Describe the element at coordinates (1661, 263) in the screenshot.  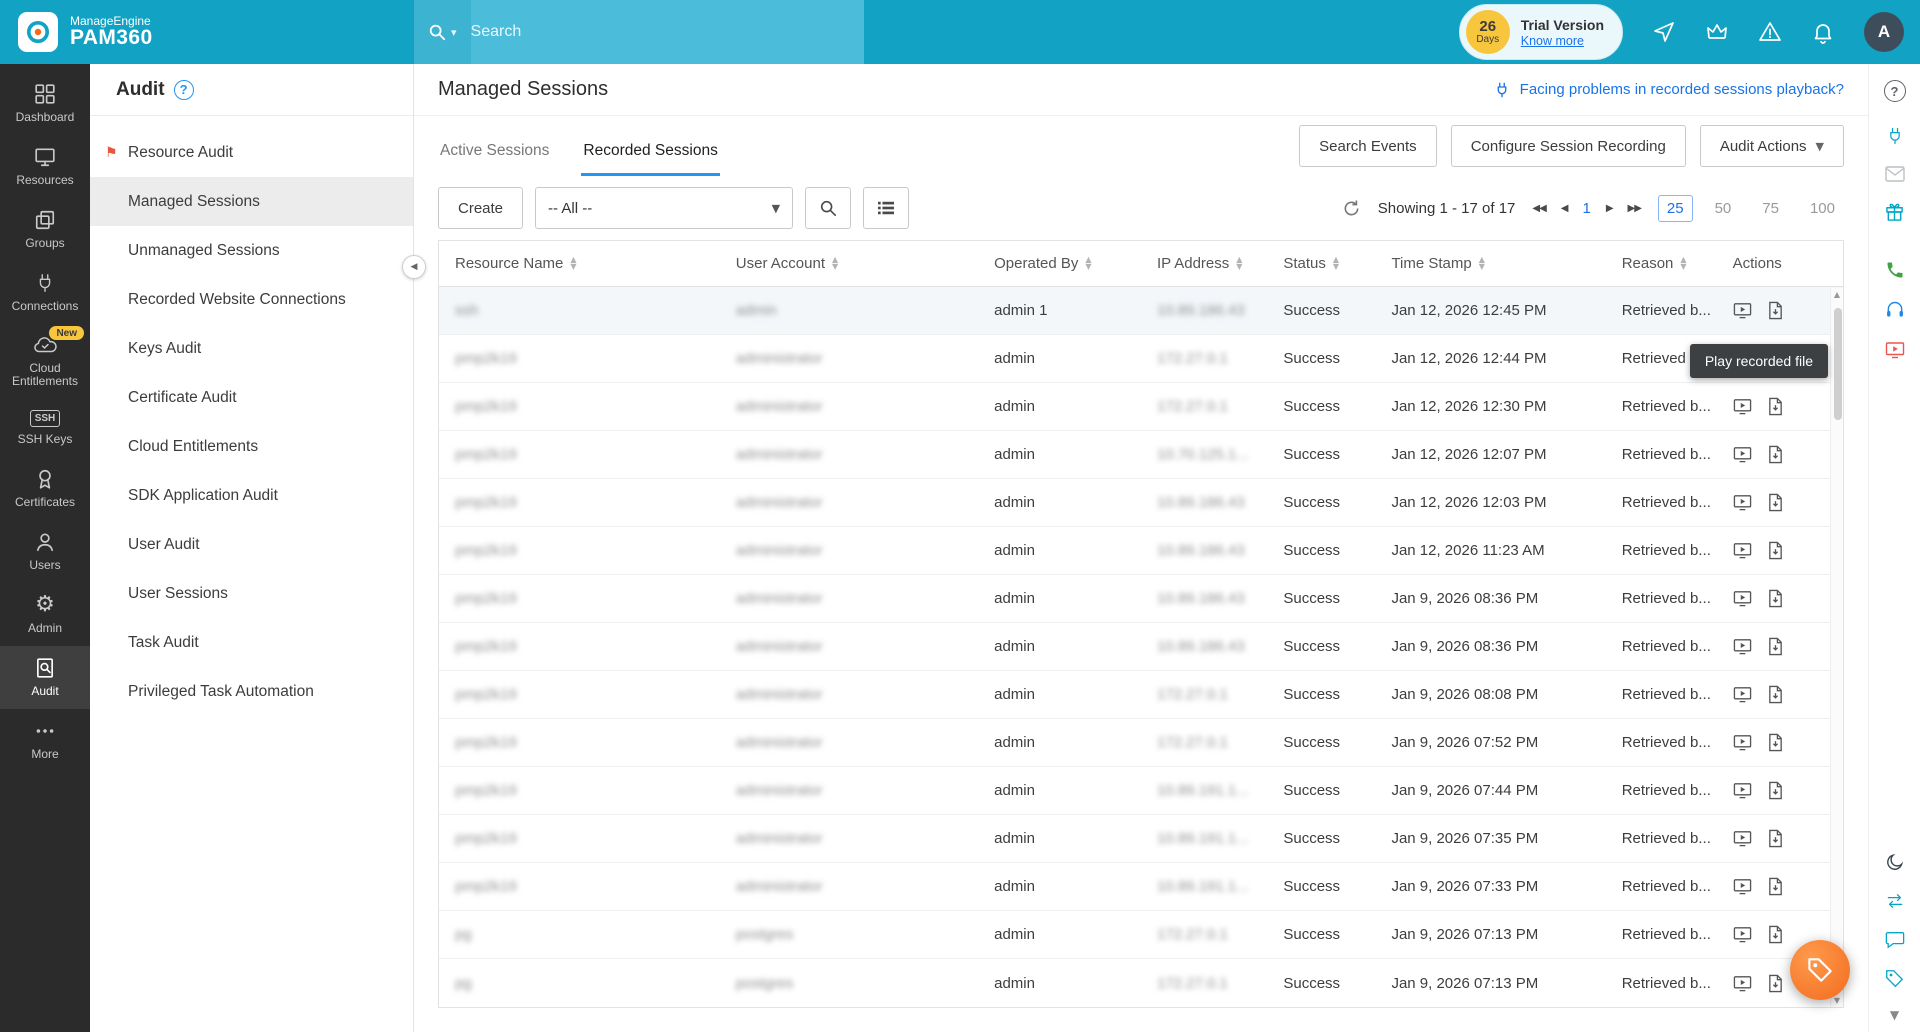
I see `column-header: Reason ▲ ▼` at that location.